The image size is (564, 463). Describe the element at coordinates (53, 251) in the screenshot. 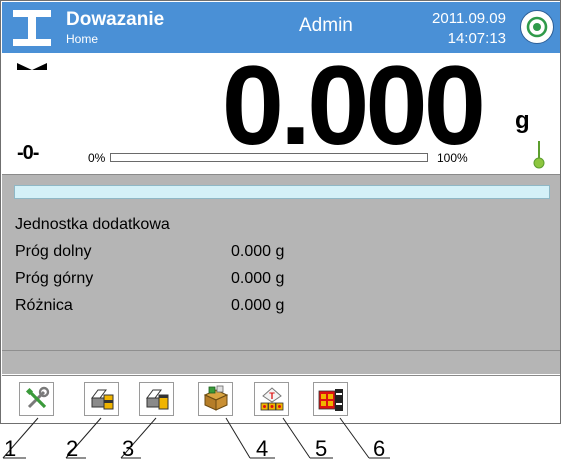

I see `info-label-low-threshold: Próg dolny` at that location.